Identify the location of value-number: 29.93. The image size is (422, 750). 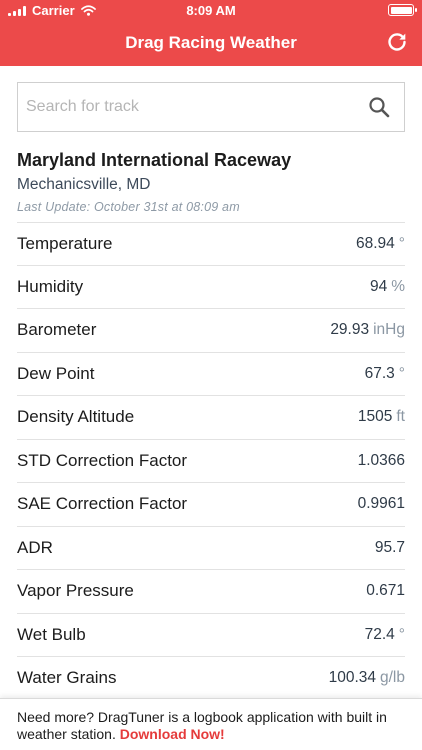
(350, 330).